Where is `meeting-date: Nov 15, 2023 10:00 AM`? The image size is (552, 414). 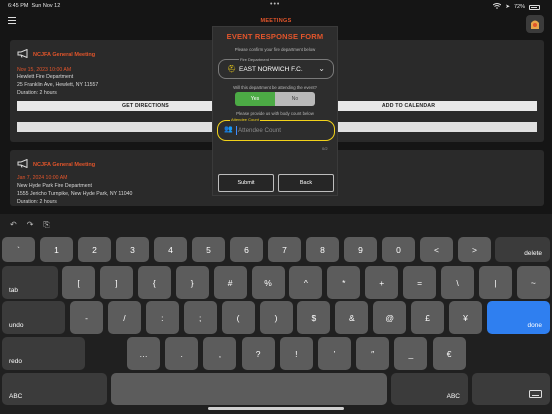 meeting-date: Nov 15, 2023 10:00 AM is located at coordinates (44, 70).